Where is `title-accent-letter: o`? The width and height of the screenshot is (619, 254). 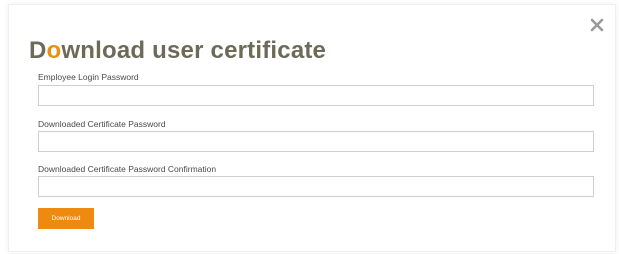
title-accent-letter: o is located at coordinates (54, 50).